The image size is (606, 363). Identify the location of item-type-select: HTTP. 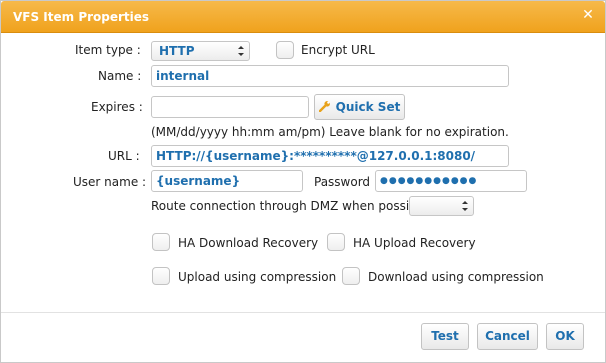
(200, 51).